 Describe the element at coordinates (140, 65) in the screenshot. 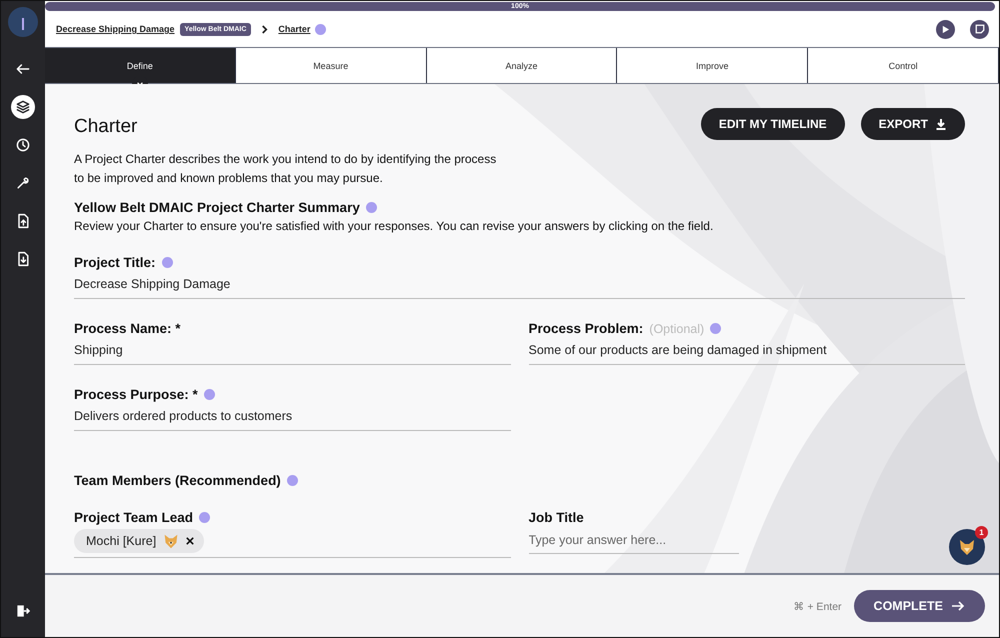

I see `phase-tab: Define` at that location.